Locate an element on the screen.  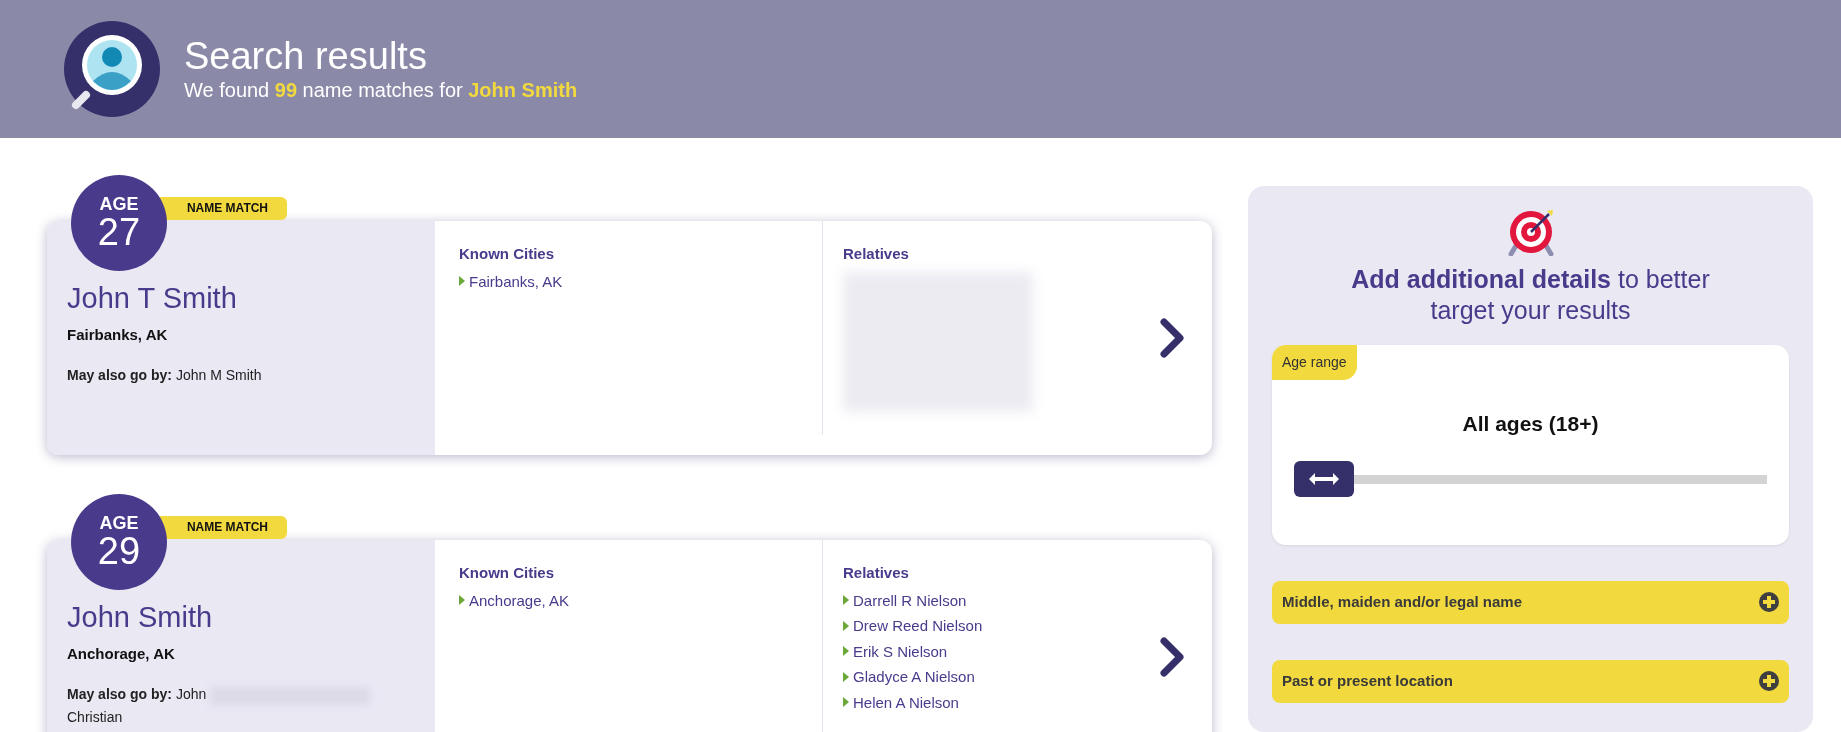
target-icon is located at coordinates (1530, 232).